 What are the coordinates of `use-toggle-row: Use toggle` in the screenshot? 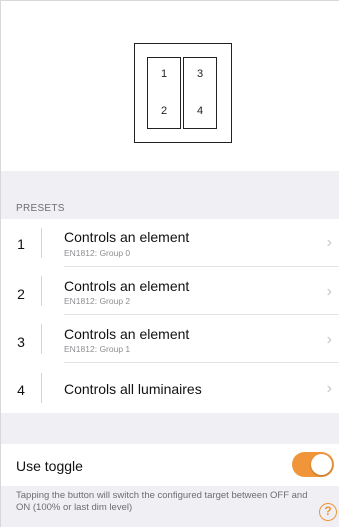 It's located at (170, 465).